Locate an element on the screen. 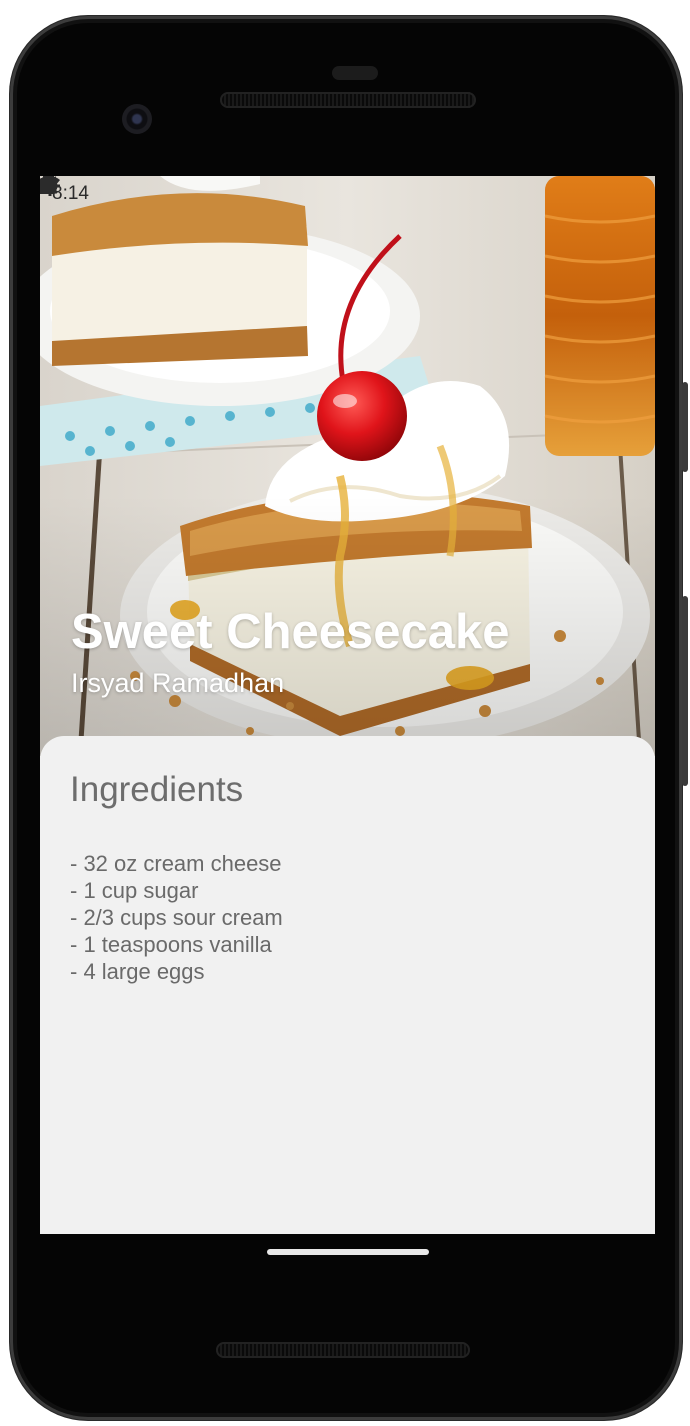 This screenshot has width=690, height=1426. ingredient-item: - 1 cup sugar is located at coordinates (134, 890).